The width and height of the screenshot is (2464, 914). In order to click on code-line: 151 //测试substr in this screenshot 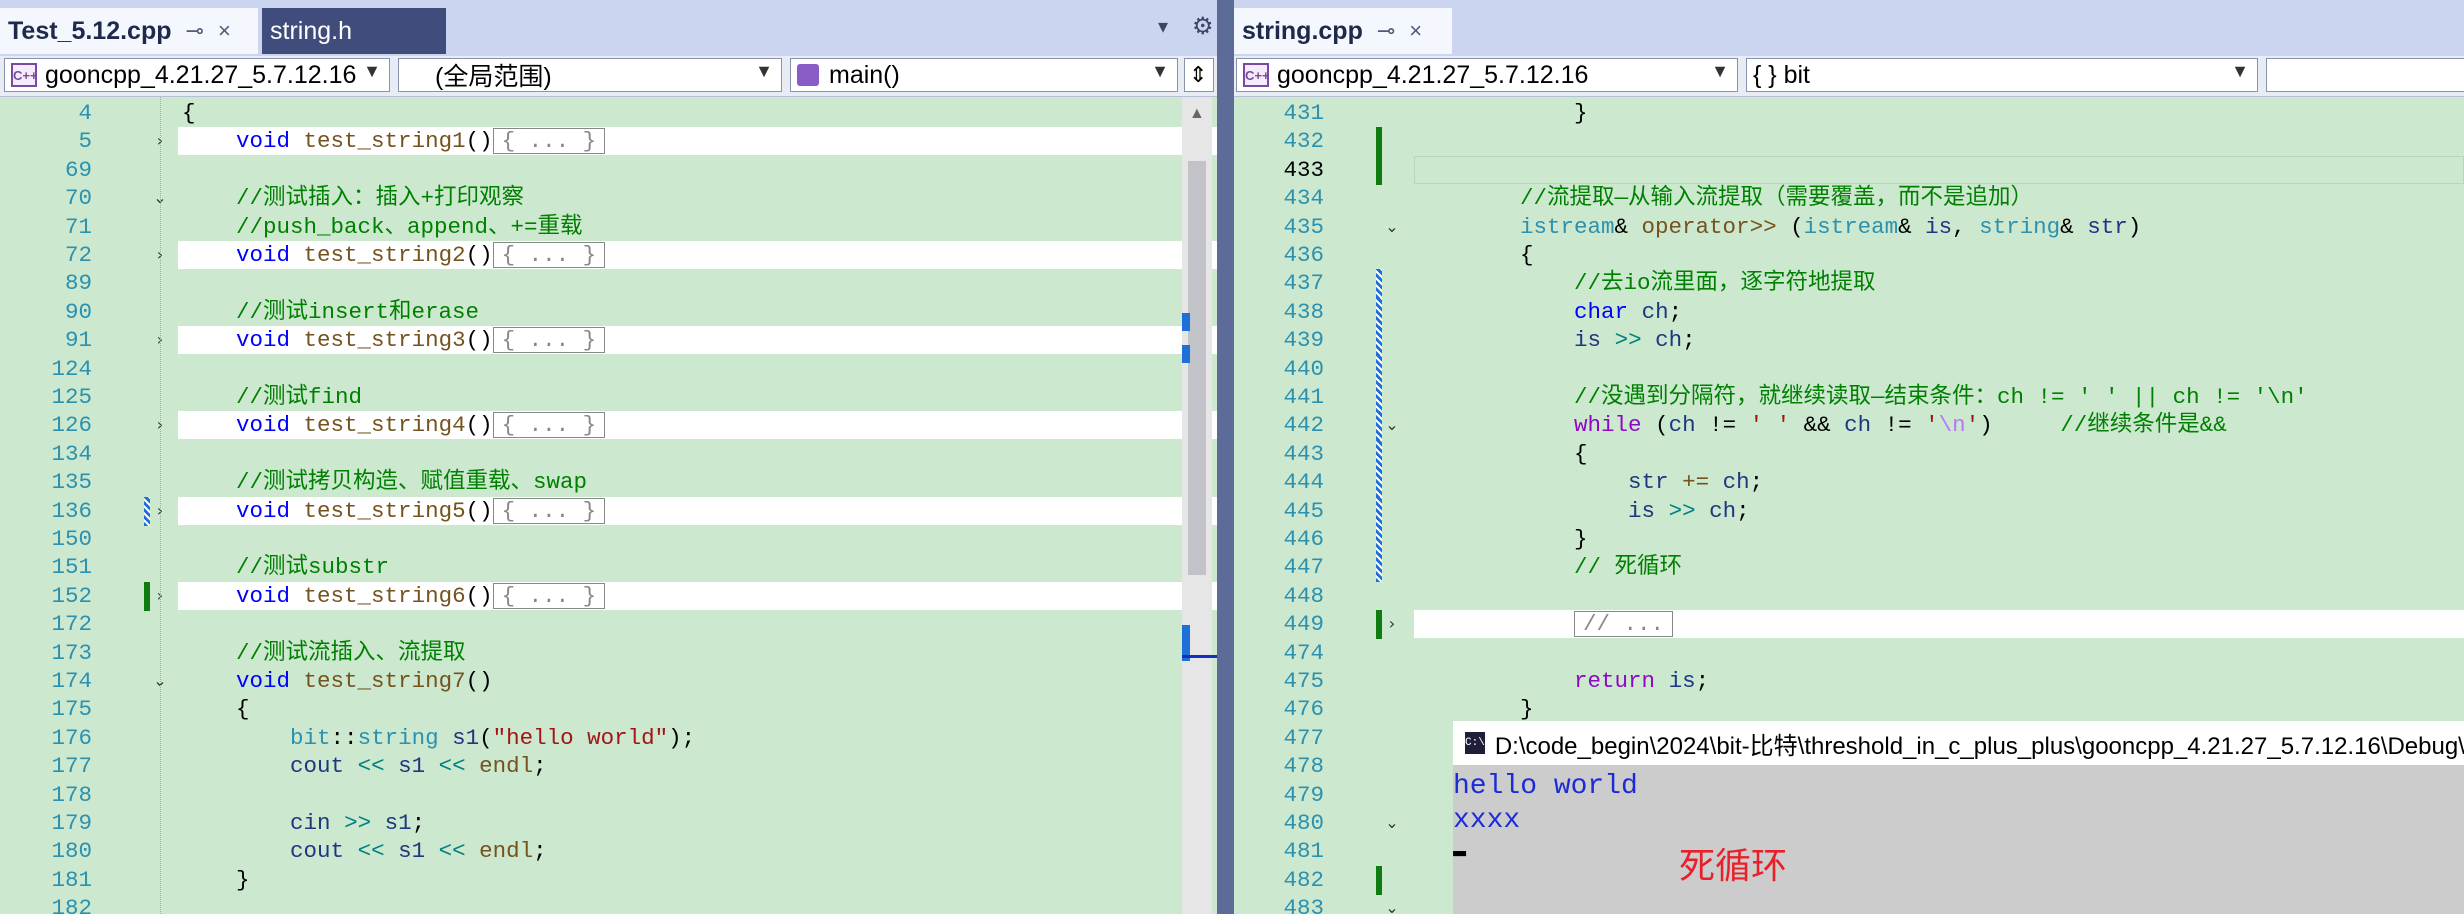, I will do `click(608, 567)`.